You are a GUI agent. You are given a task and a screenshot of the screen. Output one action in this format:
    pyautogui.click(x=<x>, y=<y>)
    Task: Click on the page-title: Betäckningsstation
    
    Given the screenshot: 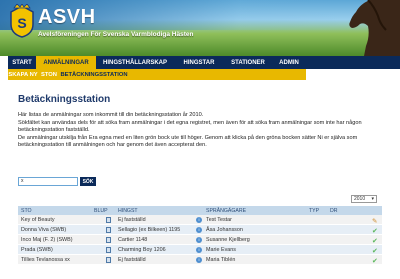 What is the action you would take?
    pyautogui.click(x=64, y=99)
    